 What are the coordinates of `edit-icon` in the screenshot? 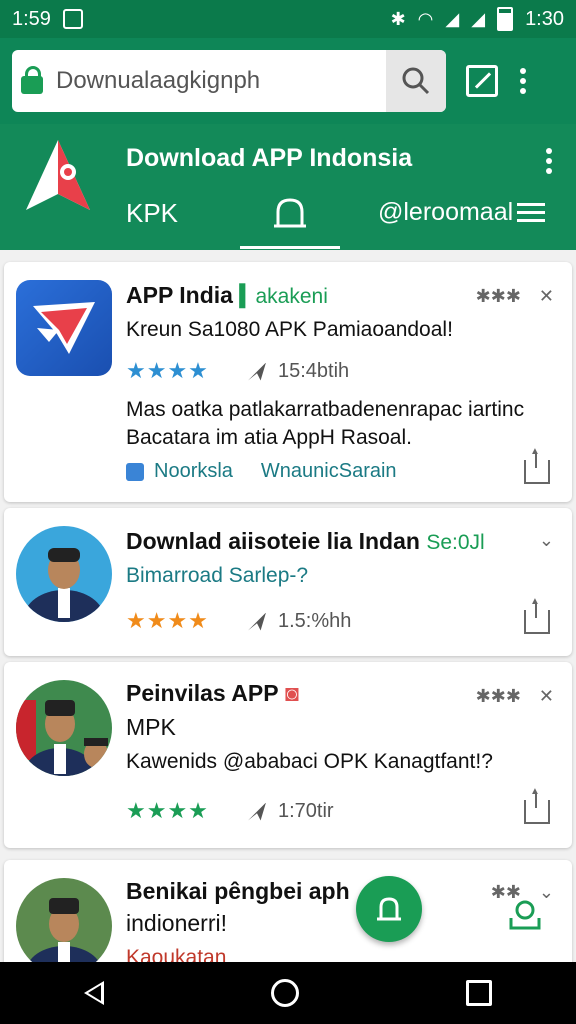 It's located at (482, 81).